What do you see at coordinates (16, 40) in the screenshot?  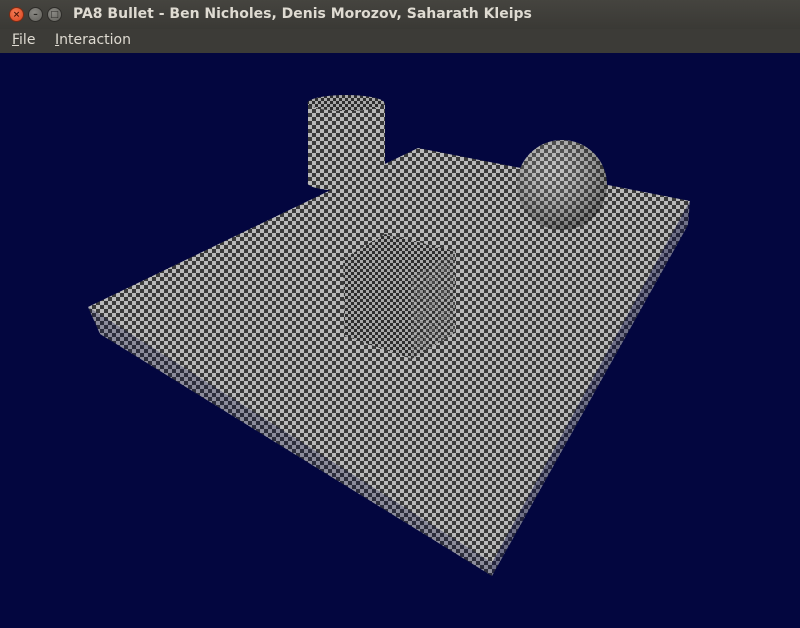 I see `menu-file-mnemonic: F` at bounding box center [16, 40].